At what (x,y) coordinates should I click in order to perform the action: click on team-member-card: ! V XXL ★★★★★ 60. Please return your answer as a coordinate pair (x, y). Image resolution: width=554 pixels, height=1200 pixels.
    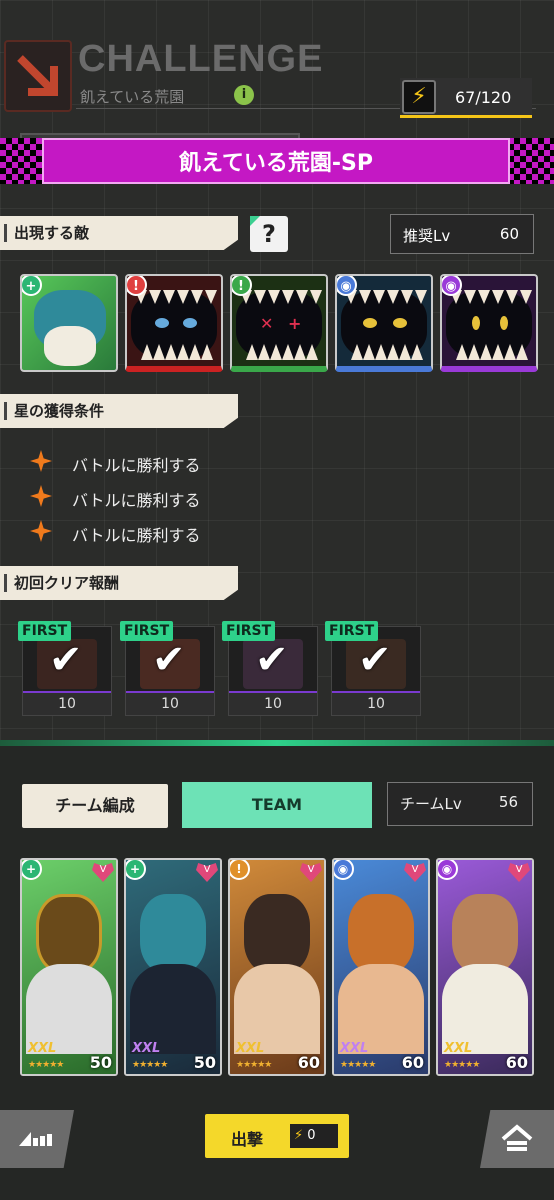
    Looking at the image, I should click on (277, 967).